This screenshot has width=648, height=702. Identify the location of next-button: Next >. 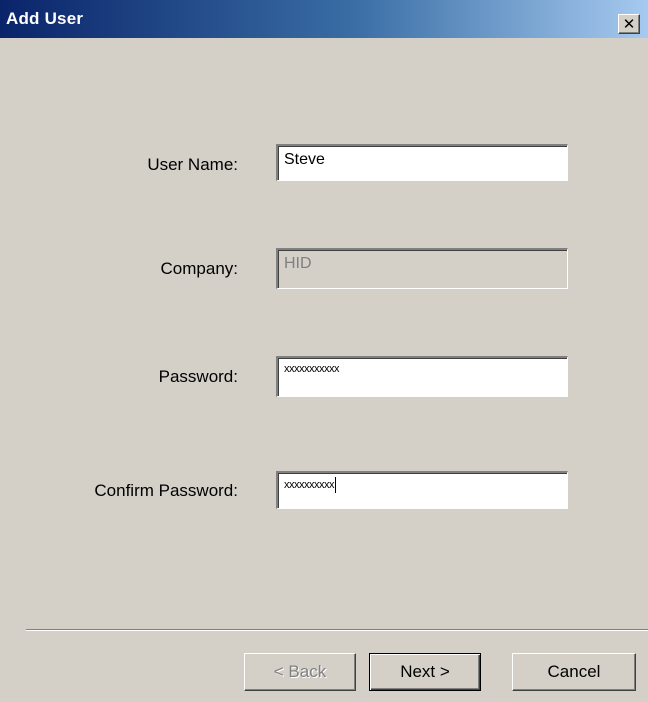
(425, 672).